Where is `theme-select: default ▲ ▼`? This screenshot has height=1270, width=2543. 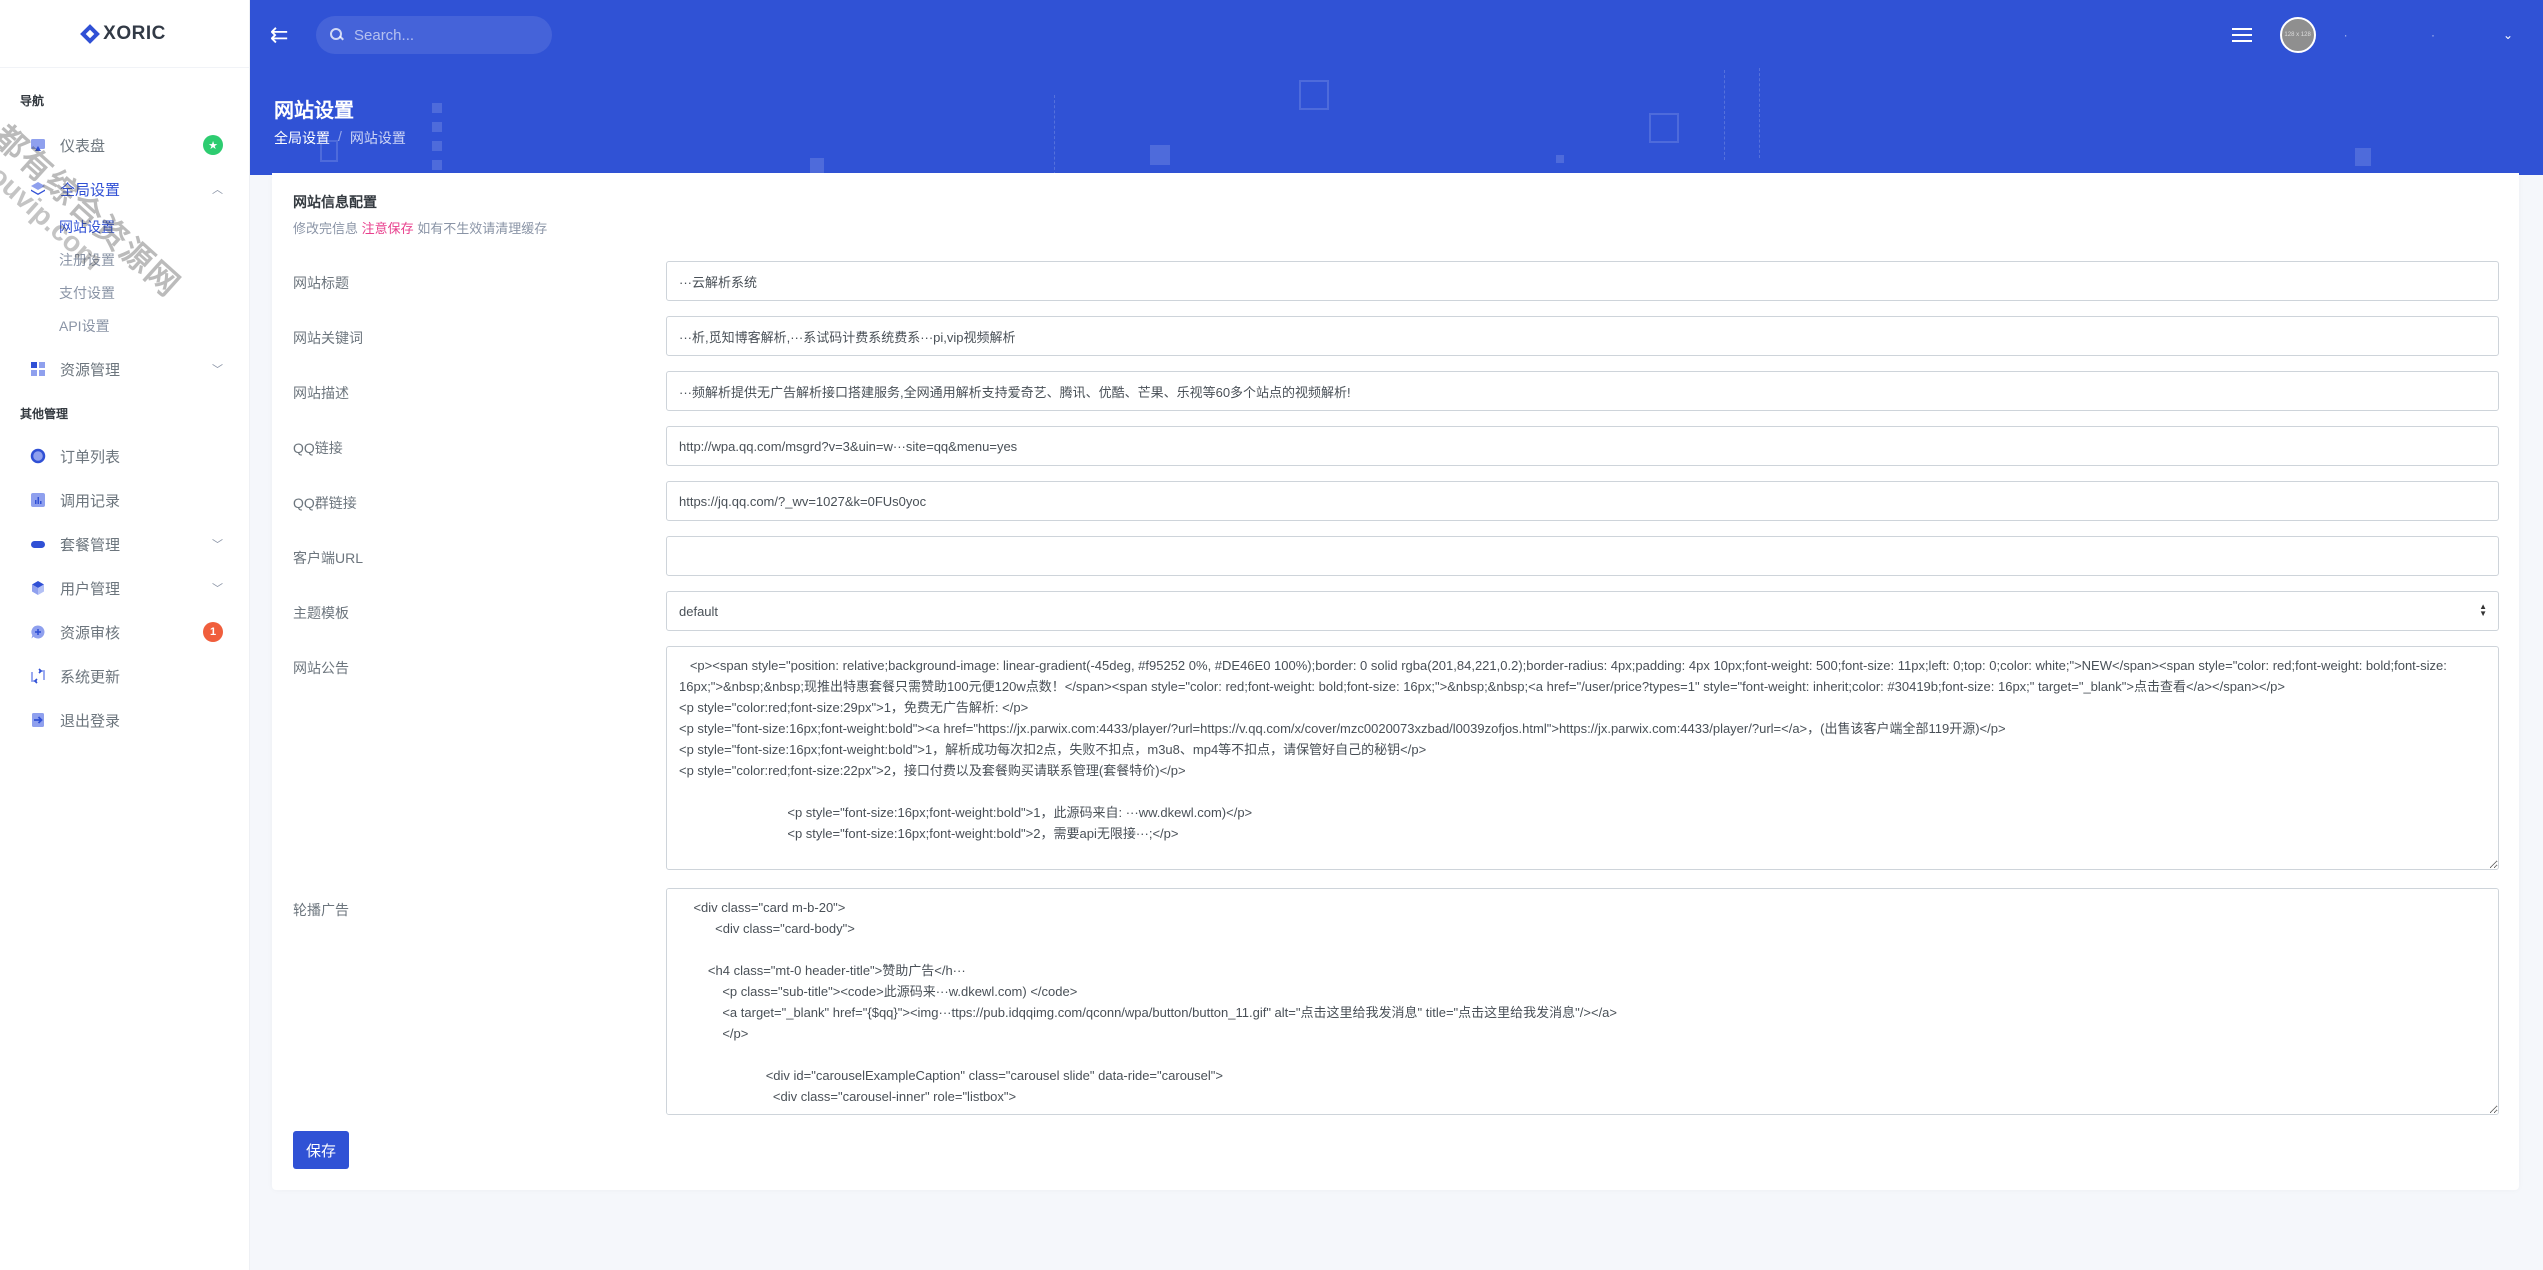 theme-select: default ▲ ▼ is located at coordinates (1582, 611).